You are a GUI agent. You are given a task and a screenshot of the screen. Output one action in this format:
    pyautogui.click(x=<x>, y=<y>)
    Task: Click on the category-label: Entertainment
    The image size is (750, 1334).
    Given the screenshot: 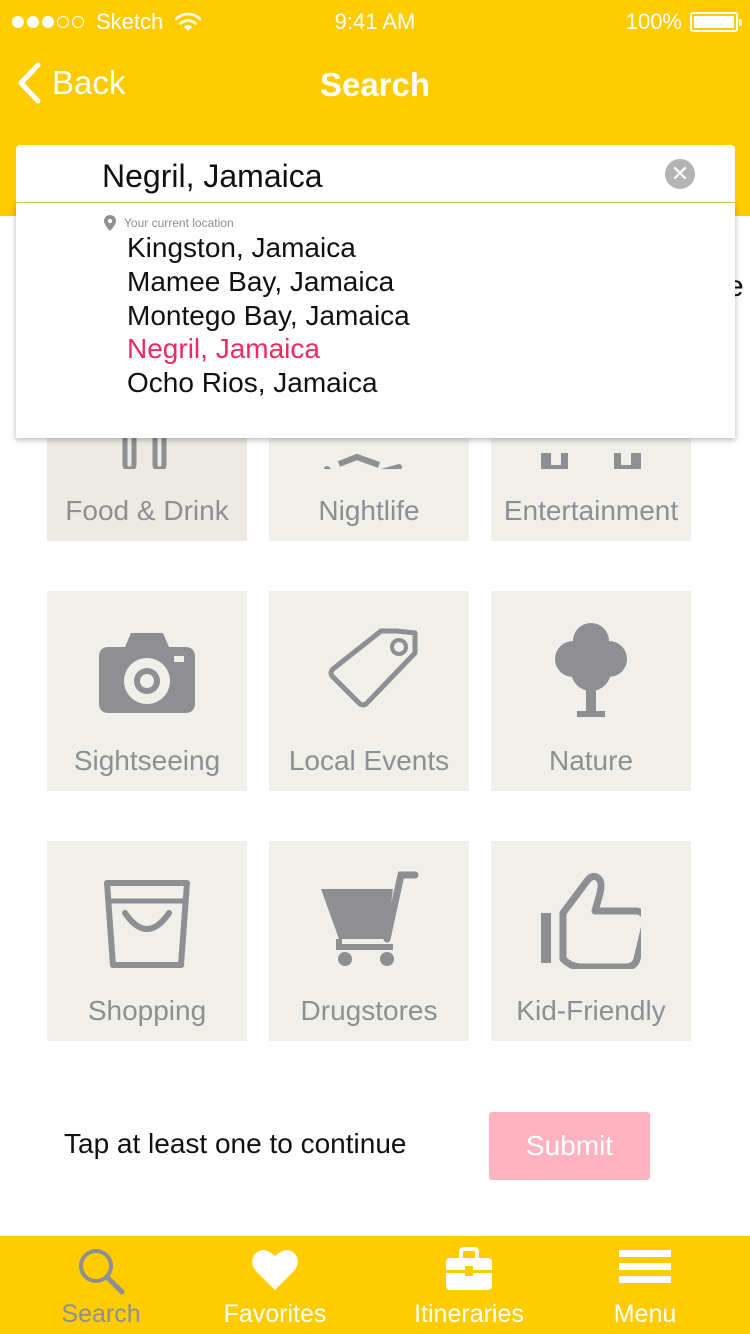 What is the action you would take?
    pyautogui.click(x=591, y=510)
    